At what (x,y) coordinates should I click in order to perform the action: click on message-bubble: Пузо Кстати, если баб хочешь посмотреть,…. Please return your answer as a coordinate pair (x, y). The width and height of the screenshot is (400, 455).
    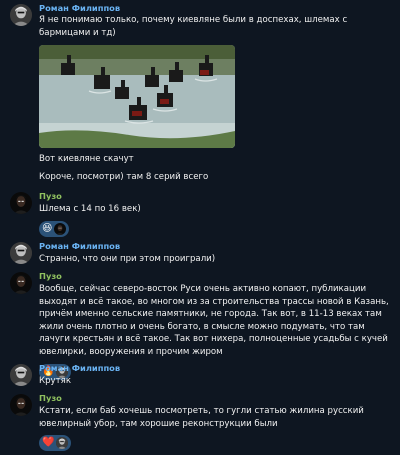
    Looking at the image, I should click on (216, 422).